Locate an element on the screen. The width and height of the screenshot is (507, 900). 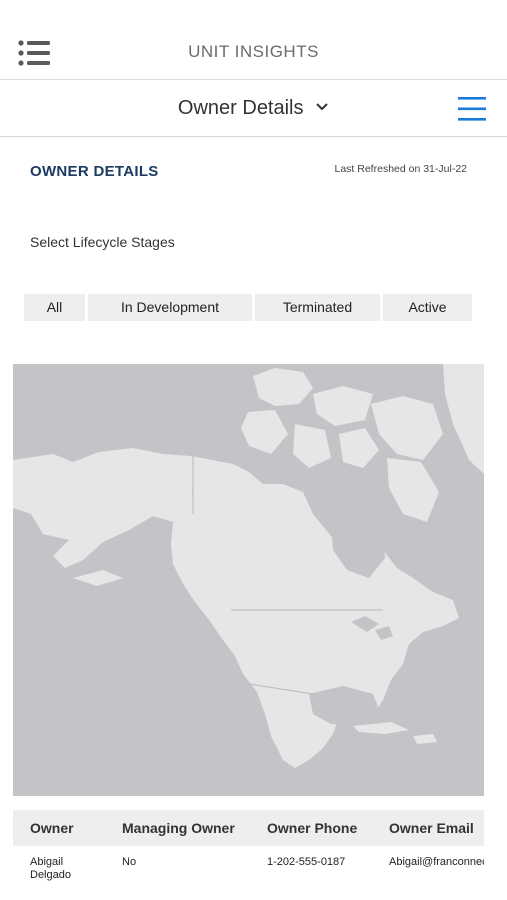
hamburger-menu-icon is located at coordinates (472, 109).